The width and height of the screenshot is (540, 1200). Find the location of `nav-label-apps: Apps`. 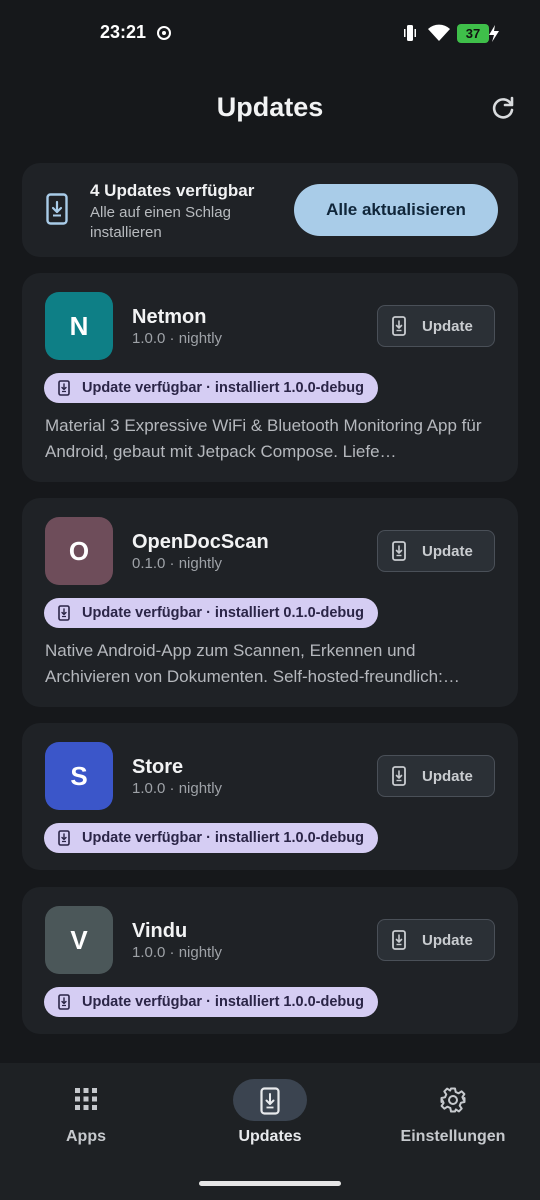

nav-label-apps: Apps is located at coordinates (86, 1136).